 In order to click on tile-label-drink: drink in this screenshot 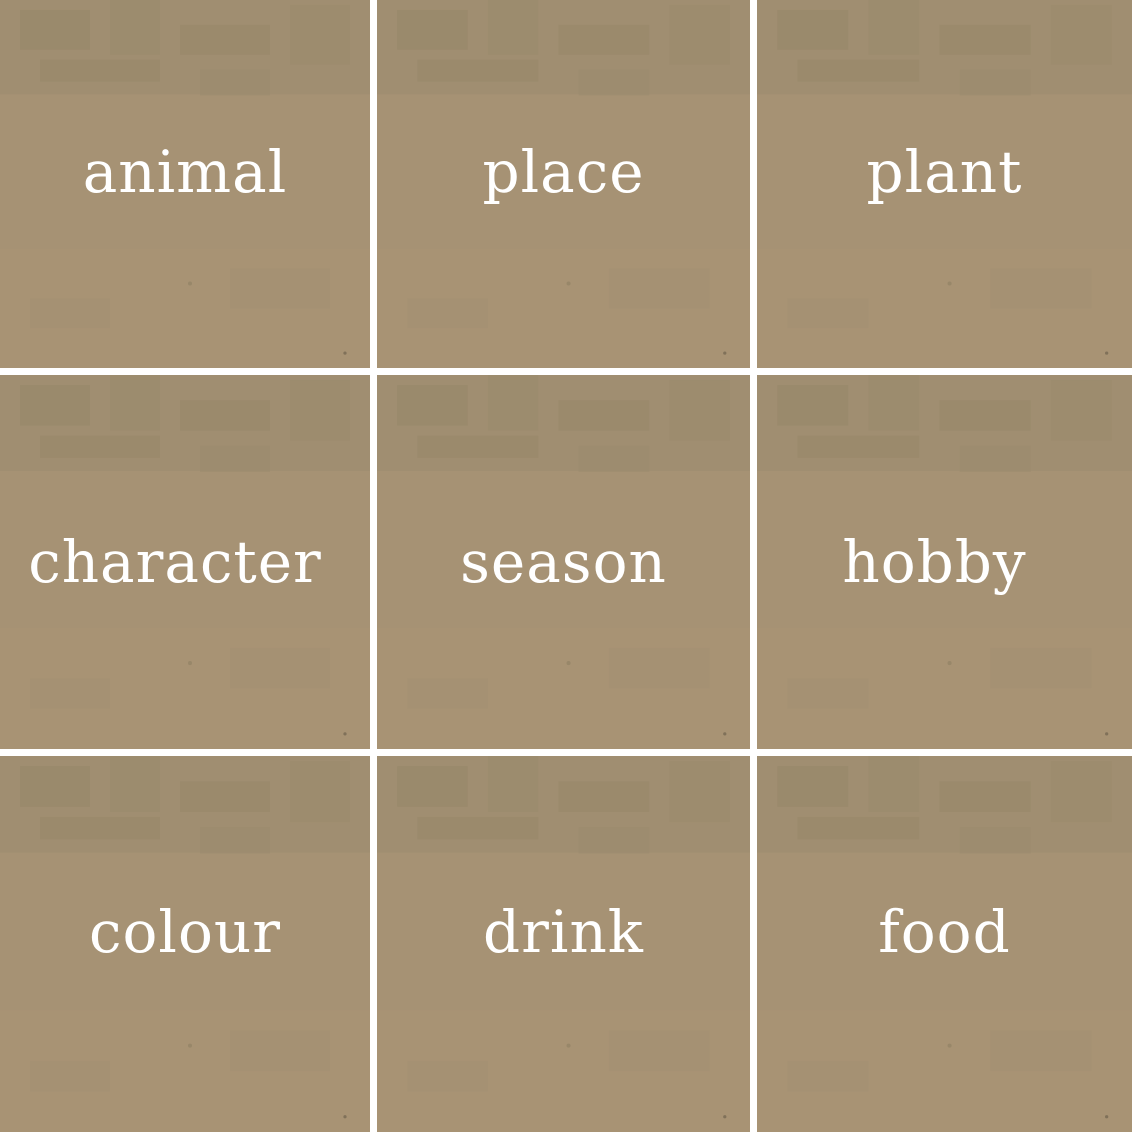, I will do `click(563, 932)`.